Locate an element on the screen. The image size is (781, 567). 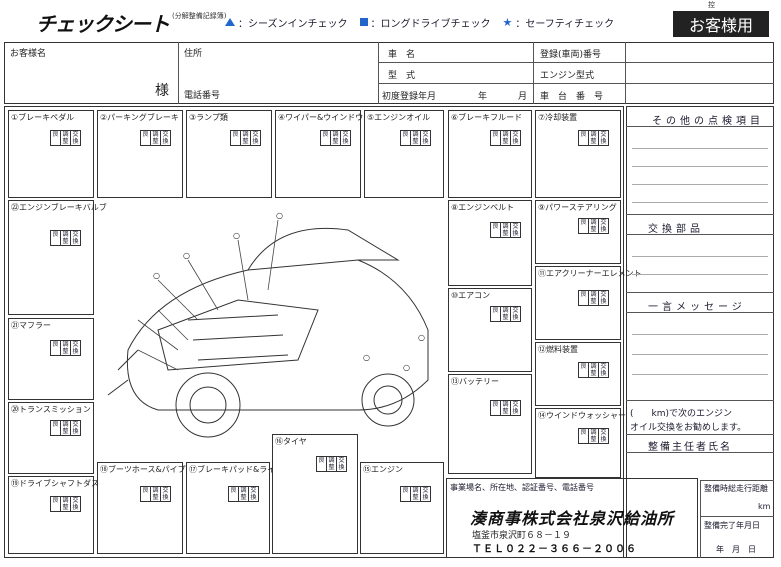
item-lamps: ③ランプ類 is located at coordinates (229, 154).